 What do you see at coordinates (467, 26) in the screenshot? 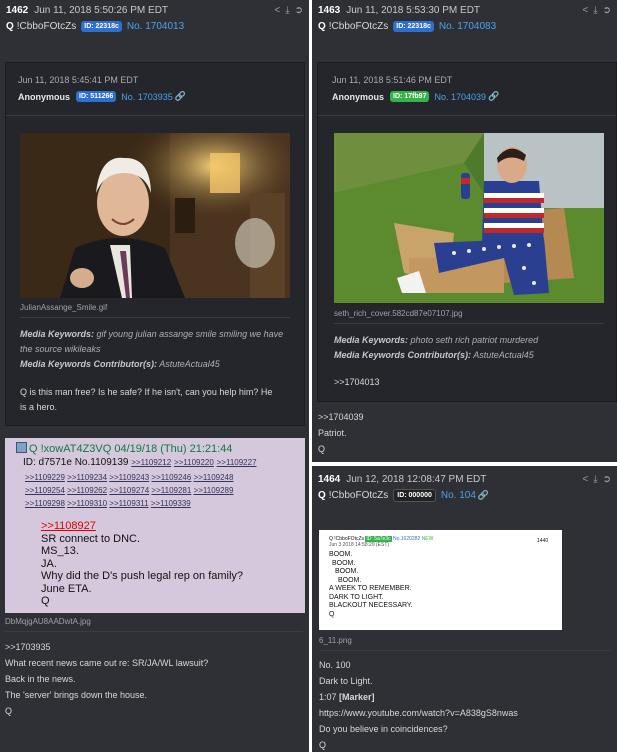
I see `post-number-link: No. 1704083` at bounding box center [467, 26].